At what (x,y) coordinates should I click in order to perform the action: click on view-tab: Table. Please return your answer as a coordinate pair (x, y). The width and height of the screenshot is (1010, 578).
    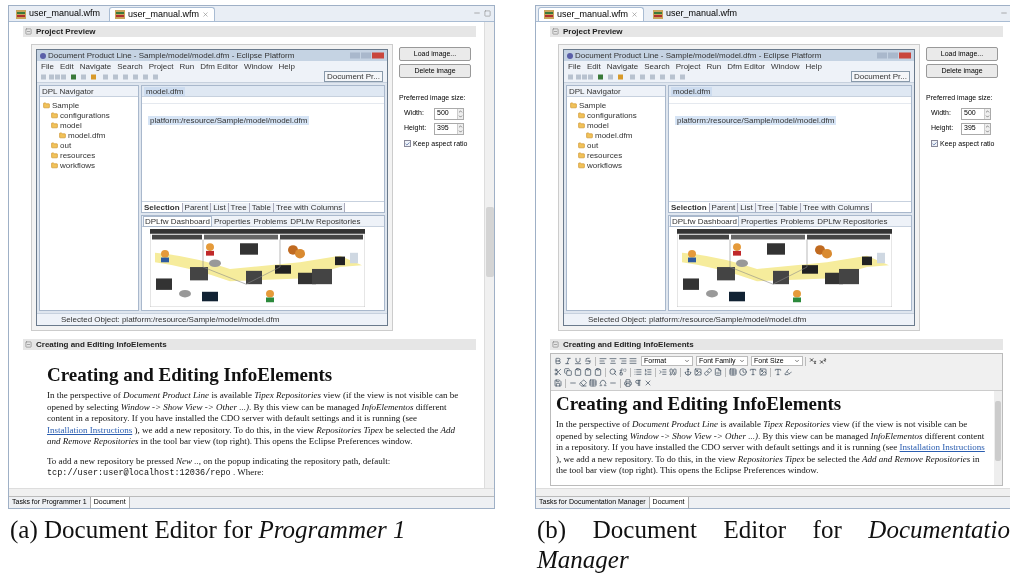
    Looking at the image, I should click on (261, 207).